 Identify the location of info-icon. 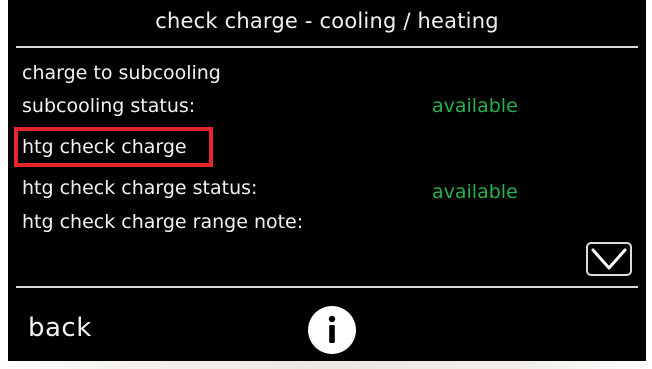
(332, 329).